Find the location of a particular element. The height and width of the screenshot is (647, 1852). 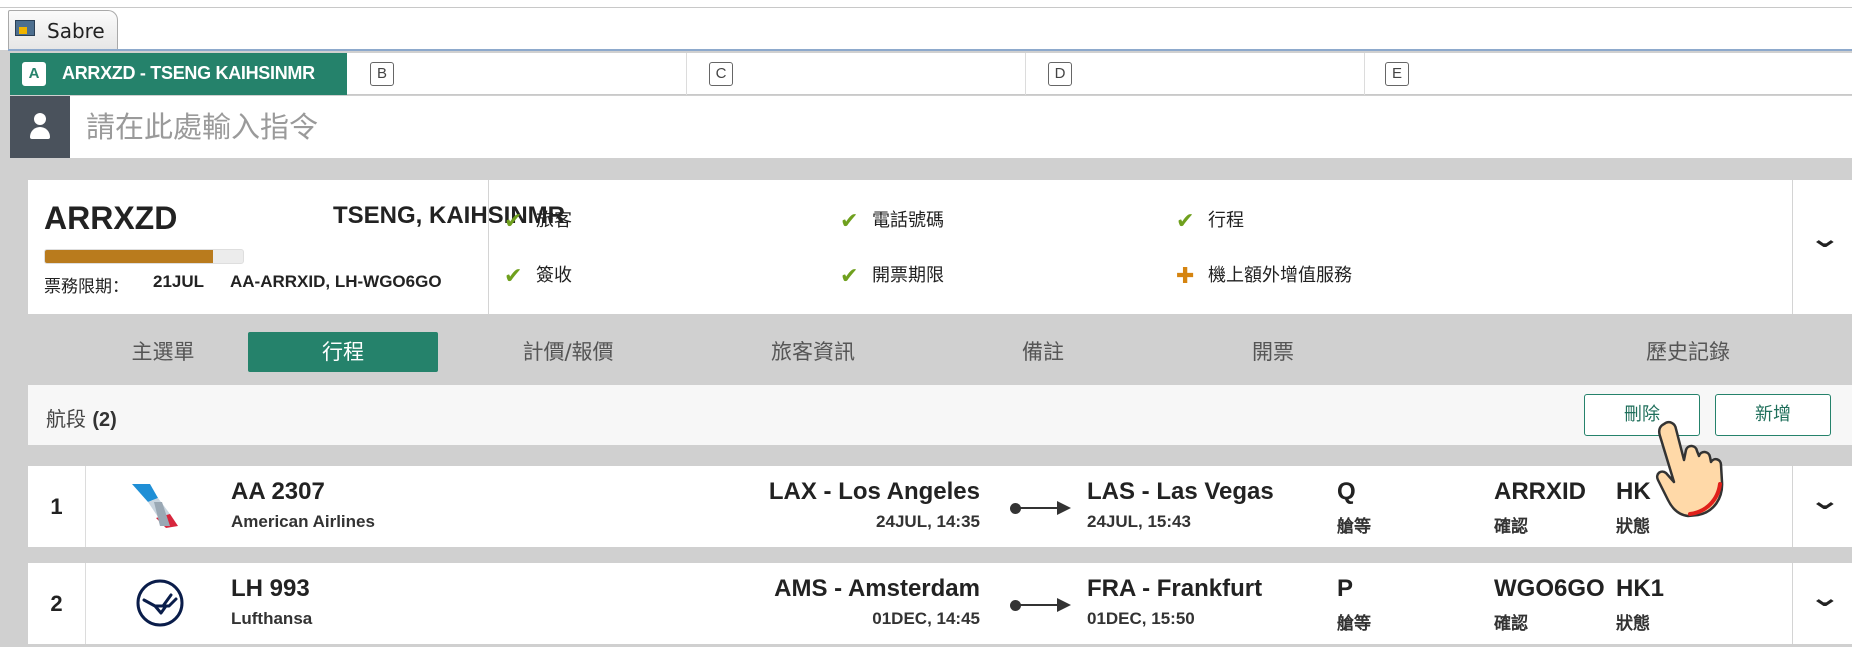

checklist-item-phone: ✔ 電話號碼 is located at coordinates (892, 220).